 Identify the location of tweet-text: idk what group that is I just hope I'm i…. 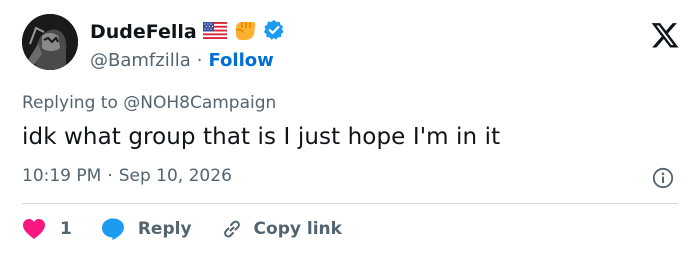
(261, 137).